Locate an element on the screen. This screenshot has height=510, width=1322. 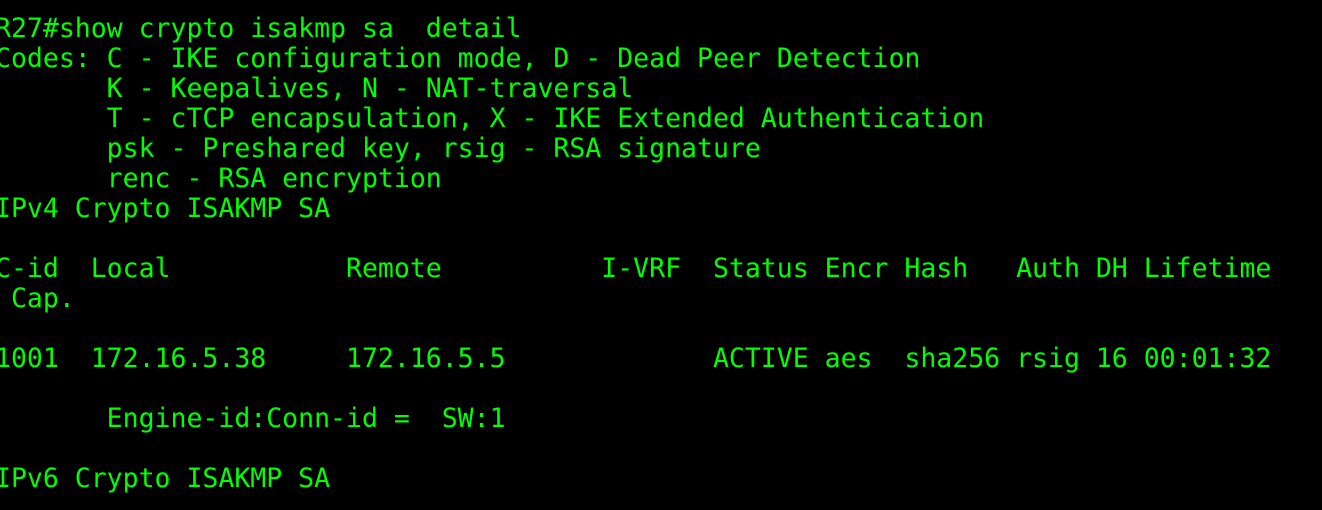
terminal-line-codes-k: K - Keepalives, N - NAT-traversal is located at coordinates (317, 88).